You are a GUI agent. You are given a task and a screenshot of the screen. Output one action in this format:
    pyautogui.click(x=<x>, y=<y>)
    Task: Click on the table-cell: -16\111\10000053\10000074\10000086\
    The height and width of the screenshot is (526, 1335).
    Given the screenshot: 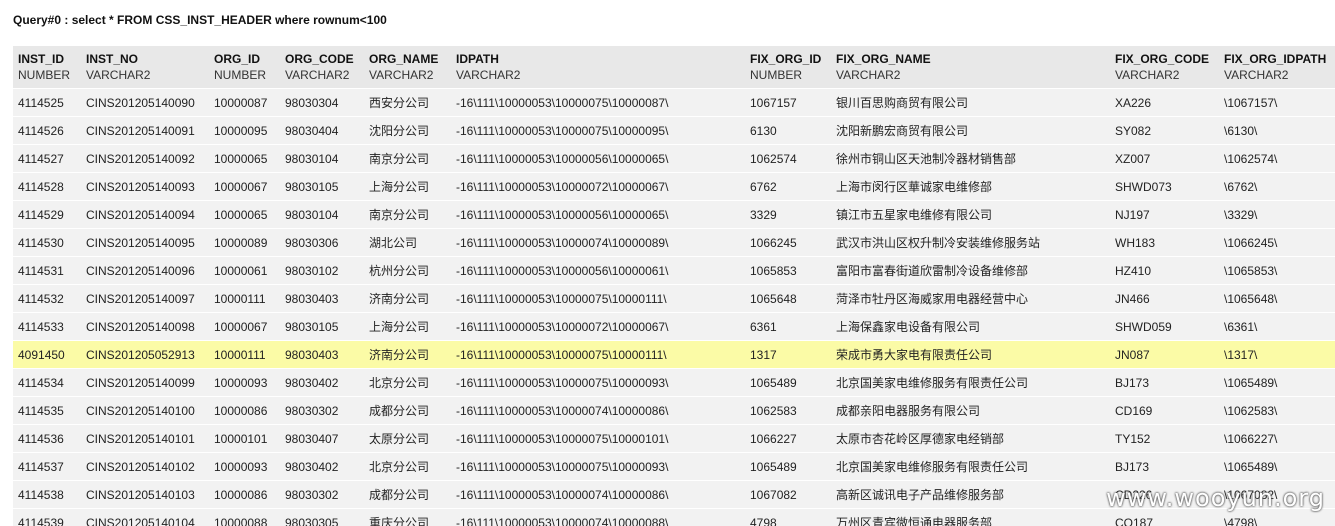 What is the action you would take?
    pyautogui.click(x=598, y=410)
    